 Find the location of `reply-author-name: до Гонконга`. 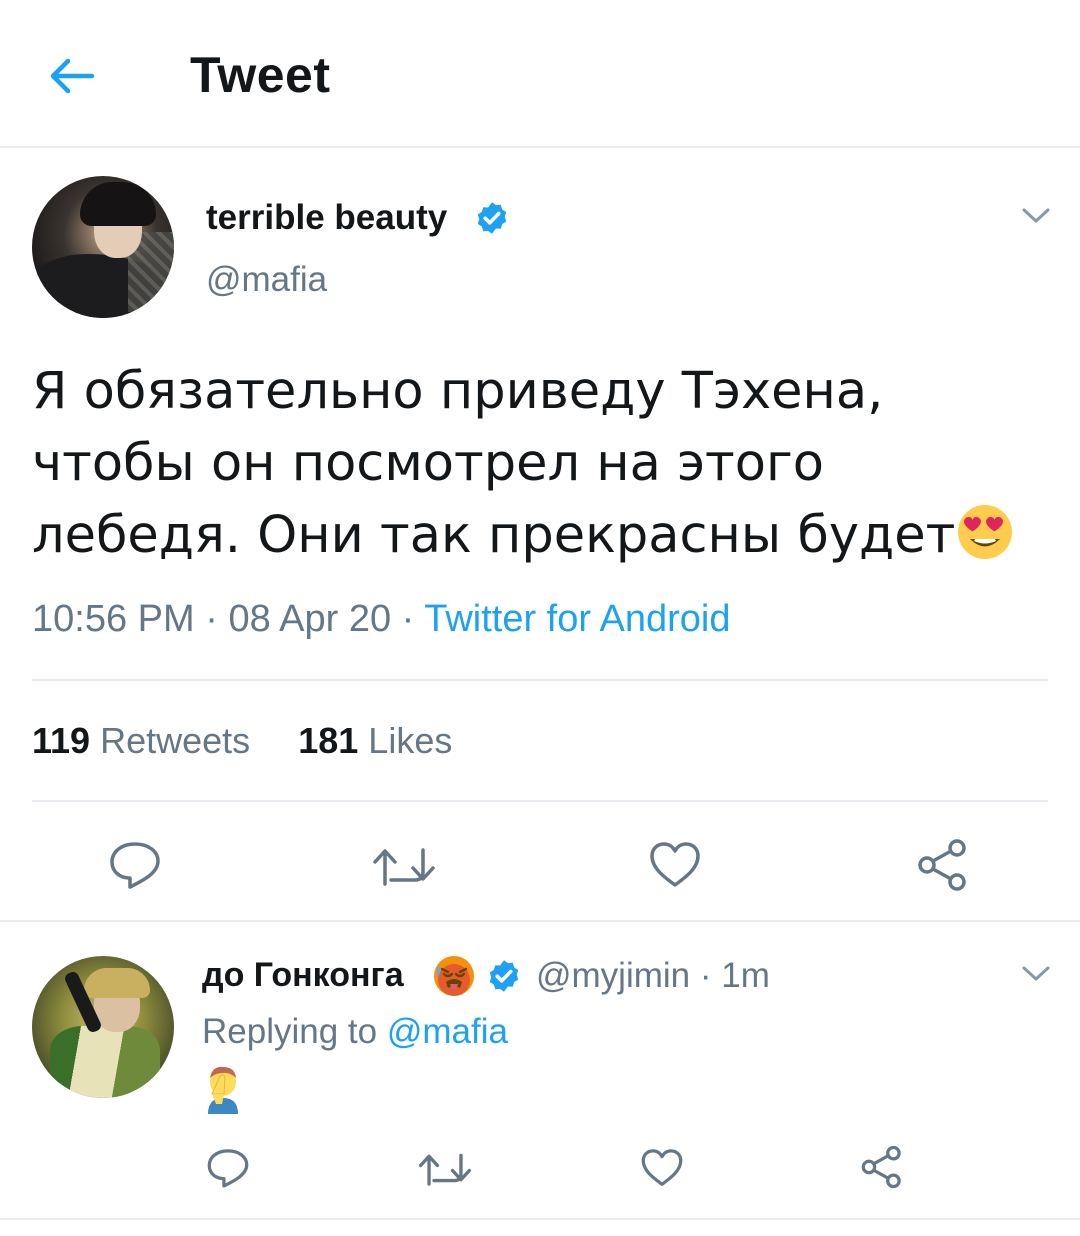

reply-author-name: до Гонконга is located at coordinates (303, 975).